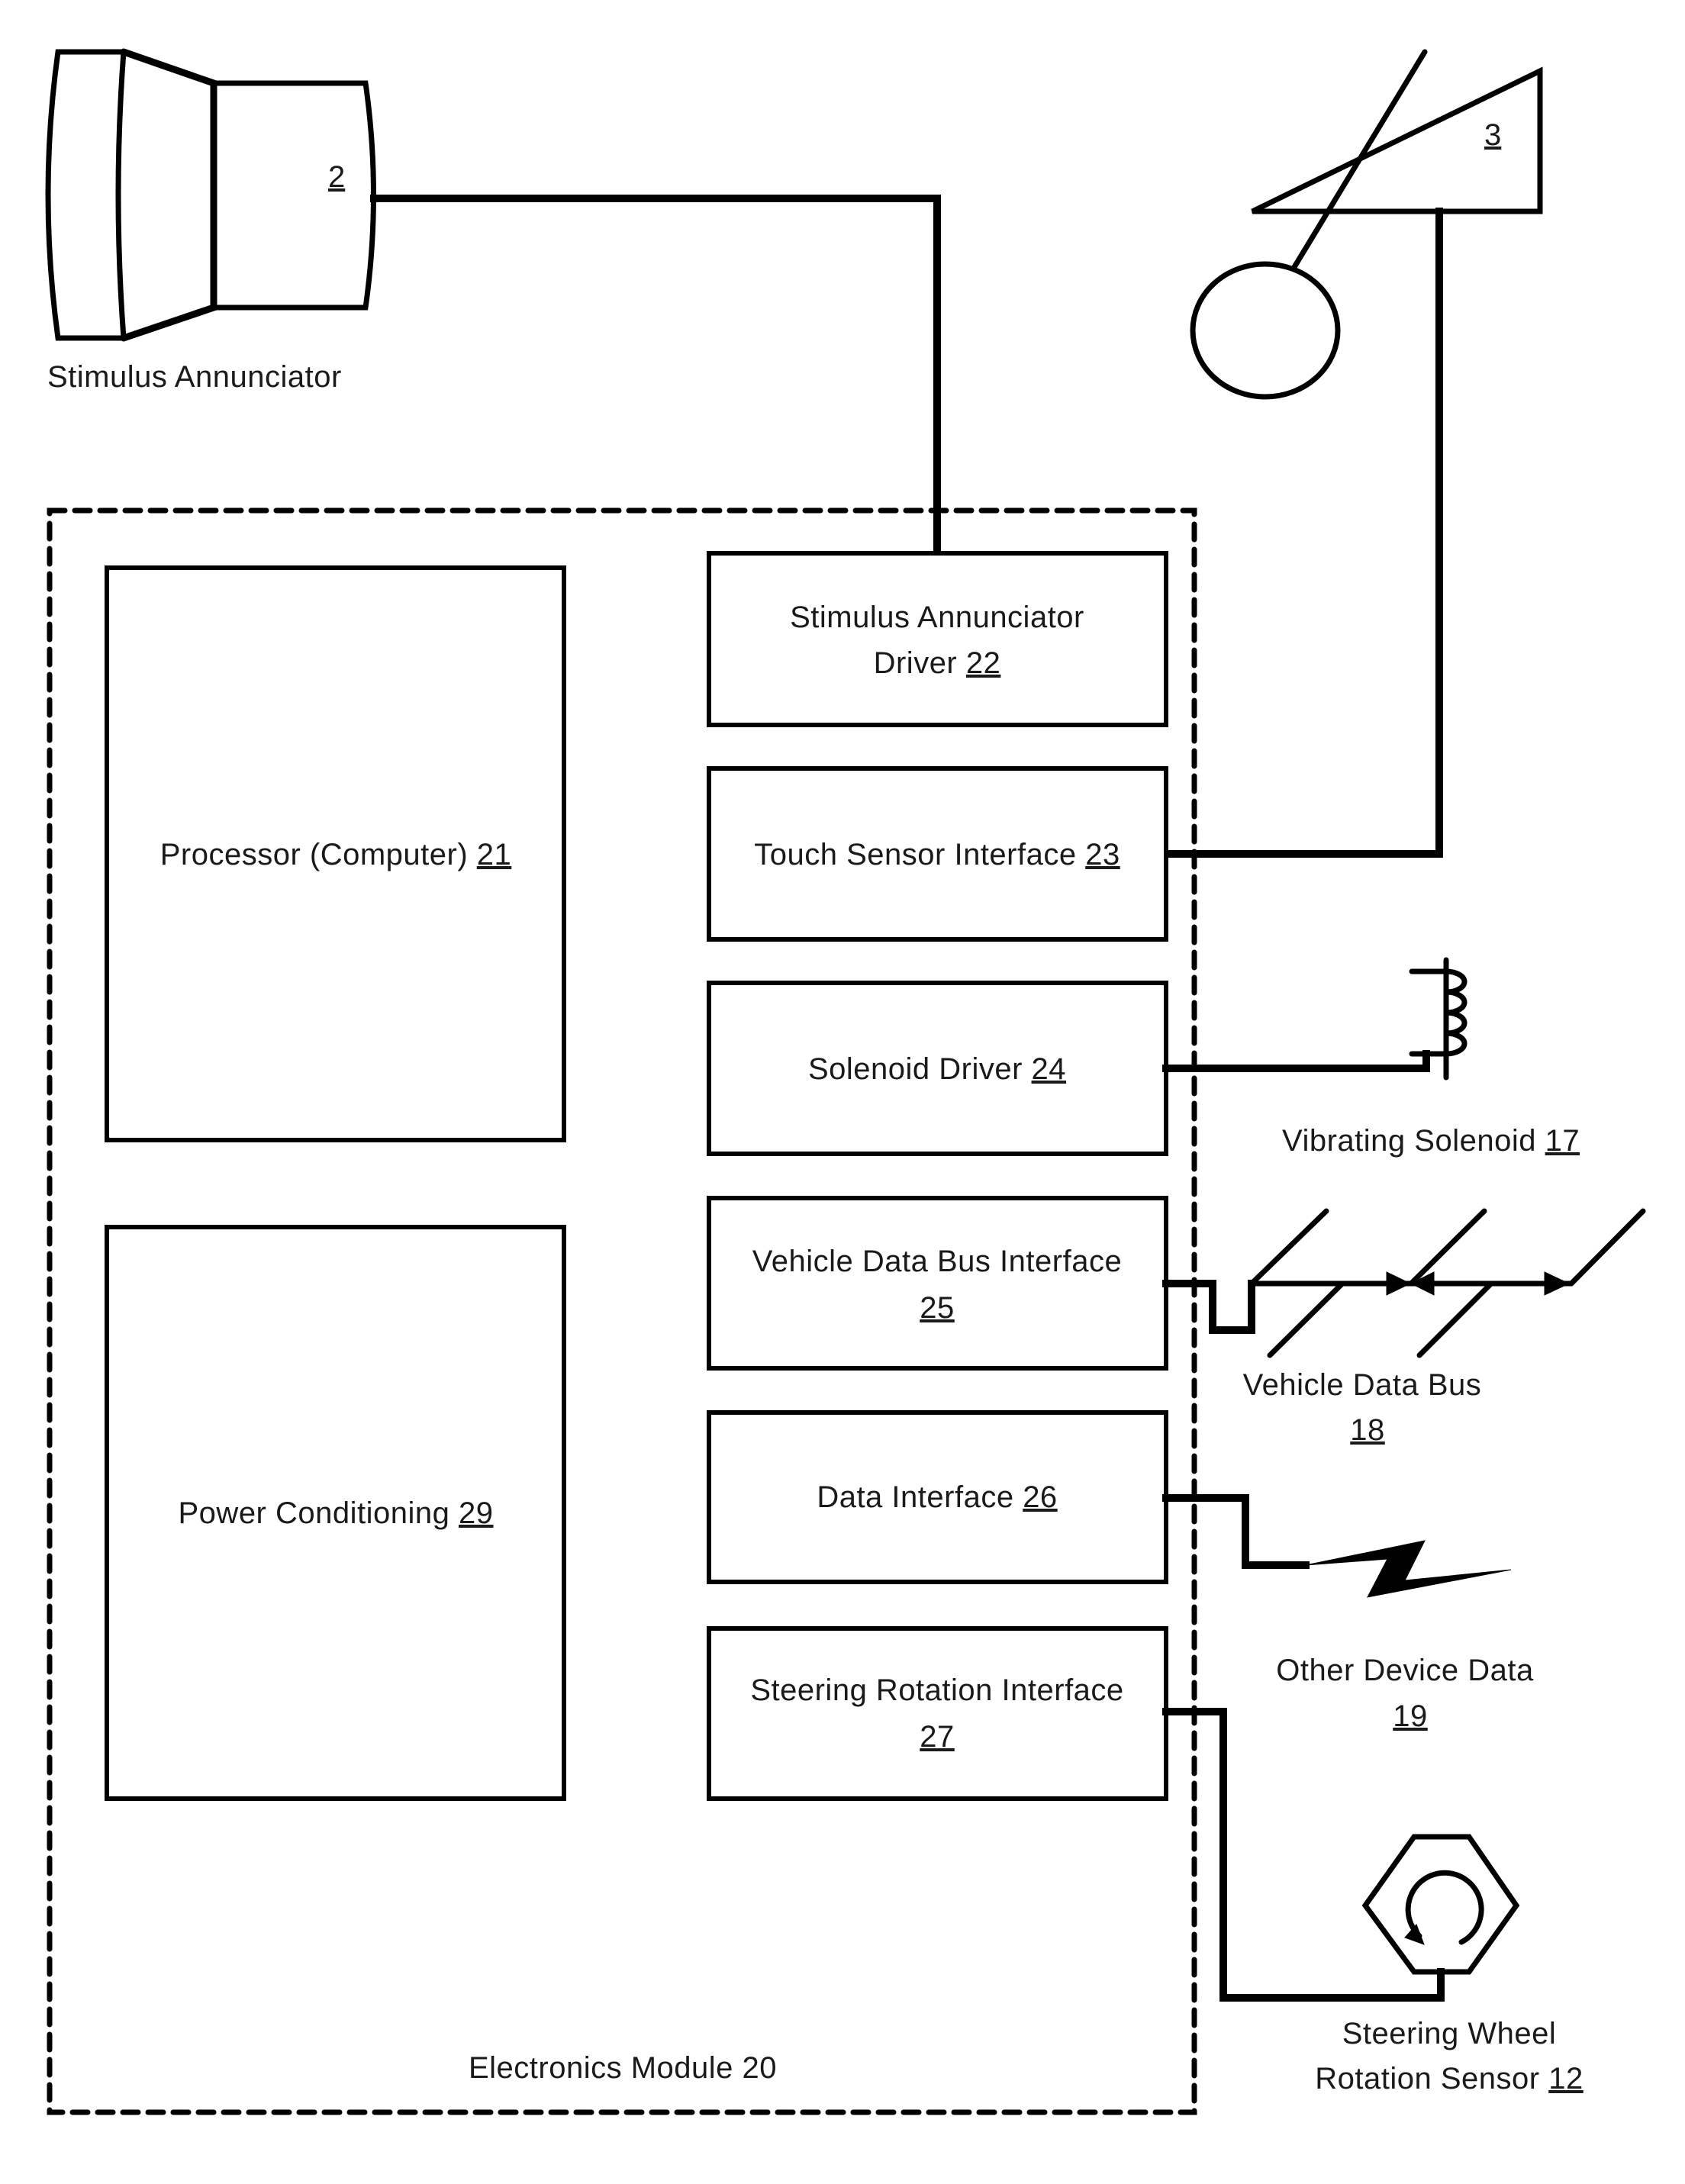 The width and height of the screenshot is (1685, 2184). I want to click on svg-text: Rotation Sensor 12, so click(1449, 2078).